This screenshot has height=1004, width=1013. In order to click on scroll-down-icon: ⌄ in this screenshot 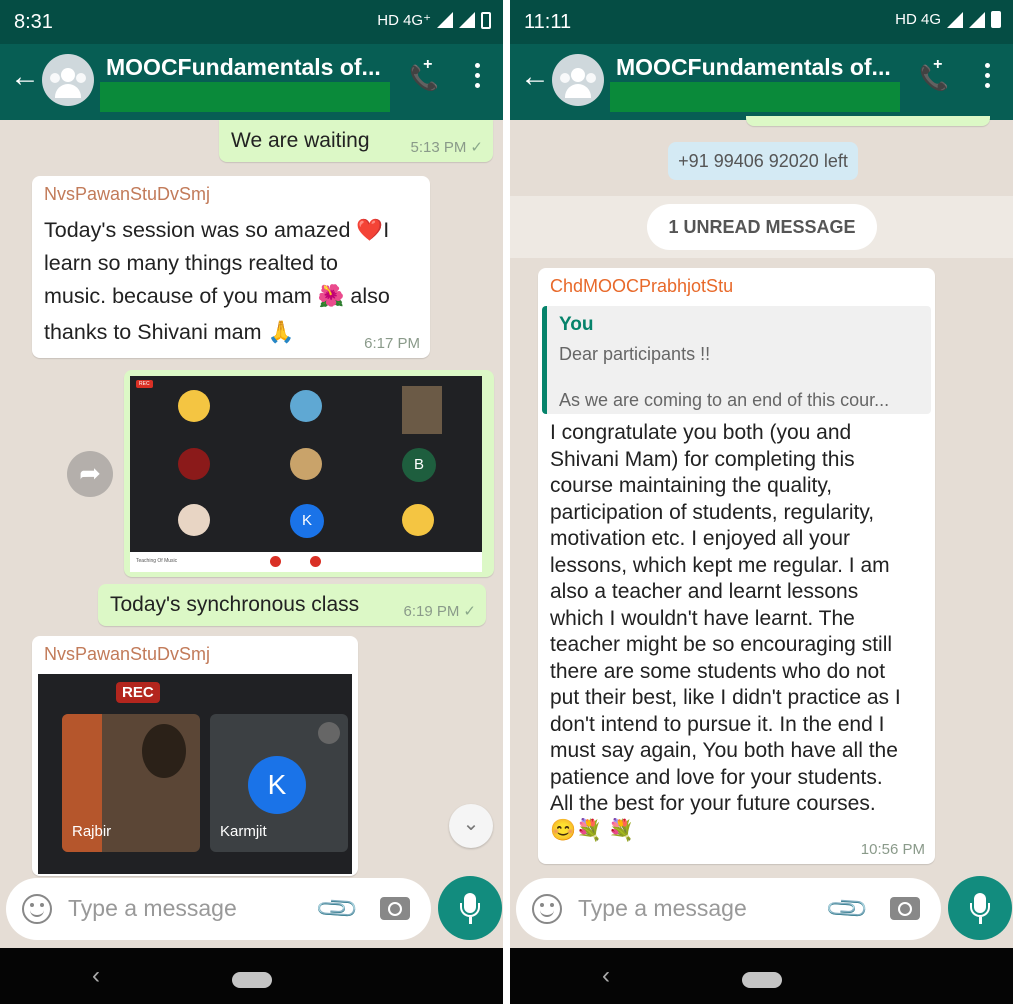, I will do `click(471, 826)`.